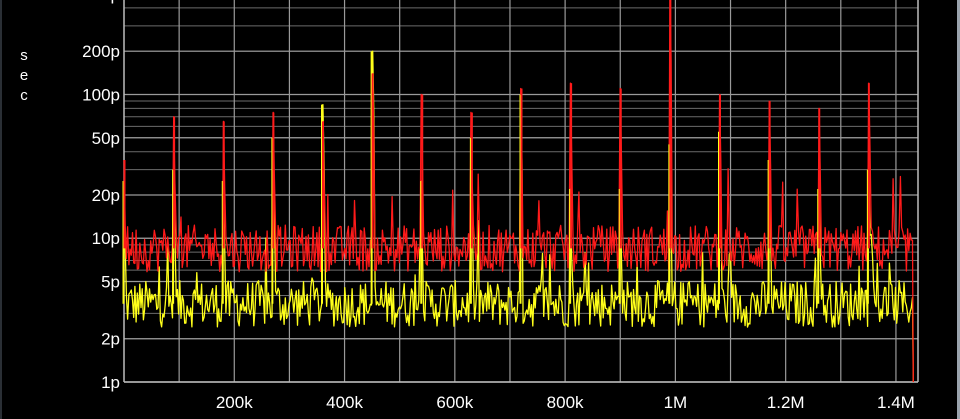 Image resolution: width=960 pixels, height=419 pixels. Describe the element at coordinates (896, 402) in the screenshot. I see `x-tick-label: 1.4M` at that location.